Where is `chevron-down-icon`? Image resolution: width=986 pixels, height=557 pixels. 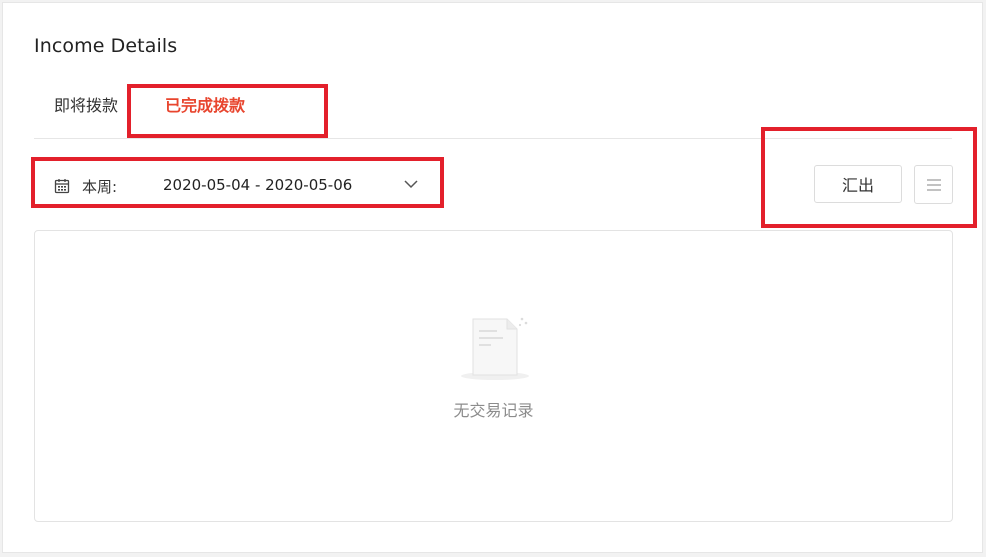
chevron-down-icon is located at coordinates (411, 184).